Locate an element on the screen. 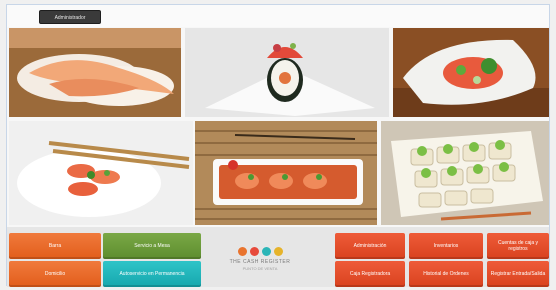 This screenshot has height=290, width=556. food-image-salmon-salad is located at coordinates (471, 72).